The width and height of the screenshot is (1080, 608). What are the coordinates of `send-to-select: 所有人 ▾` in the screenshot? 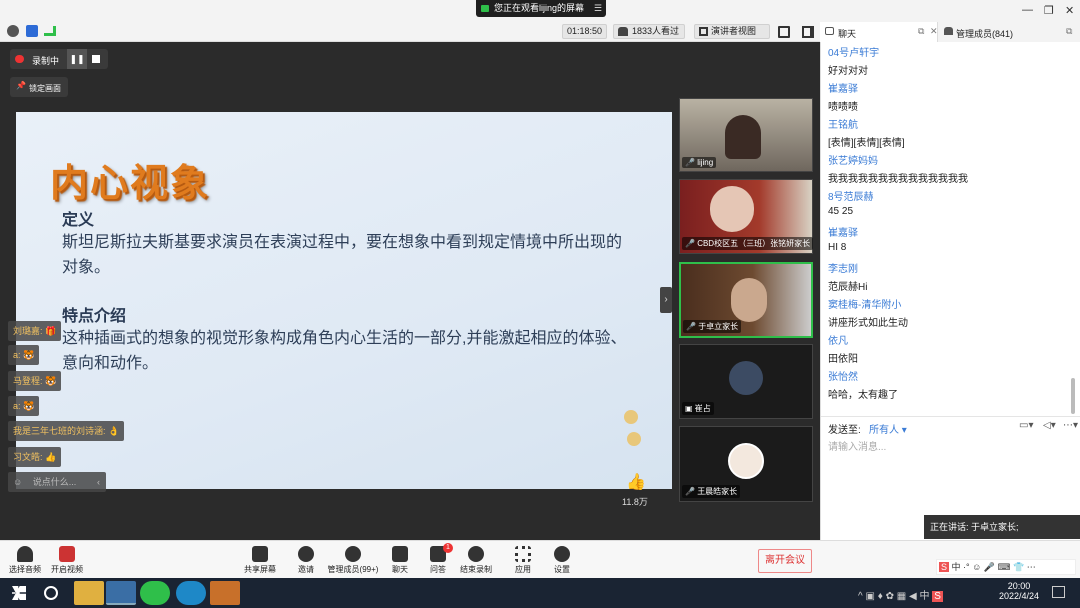 It's located at (888, 428).